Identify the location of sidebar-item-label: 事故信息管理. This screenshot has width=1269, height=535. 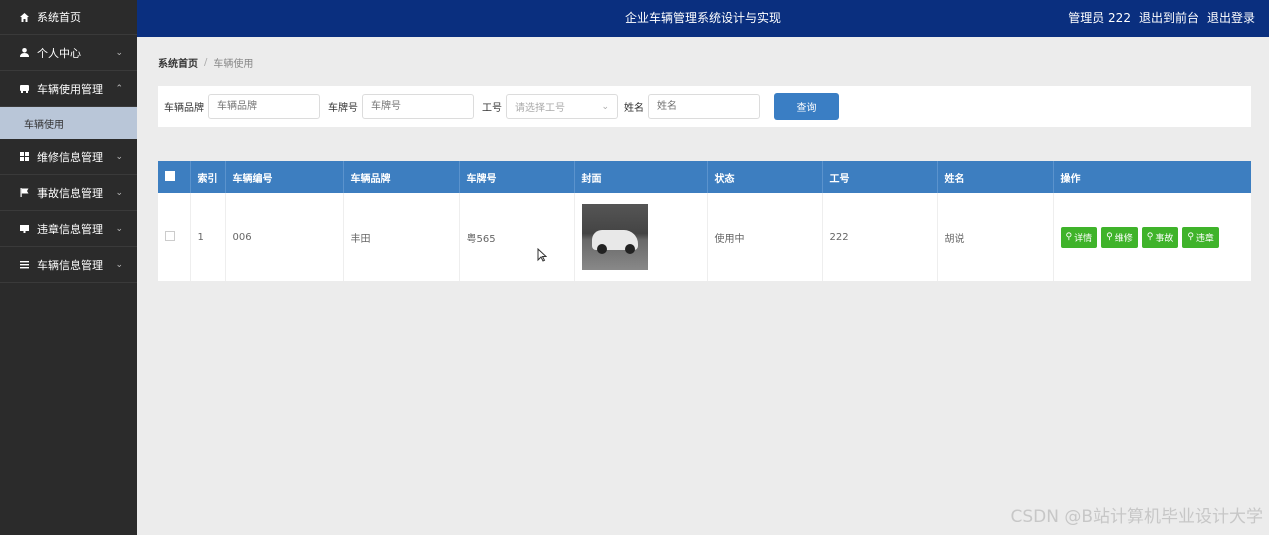
(70, 193).